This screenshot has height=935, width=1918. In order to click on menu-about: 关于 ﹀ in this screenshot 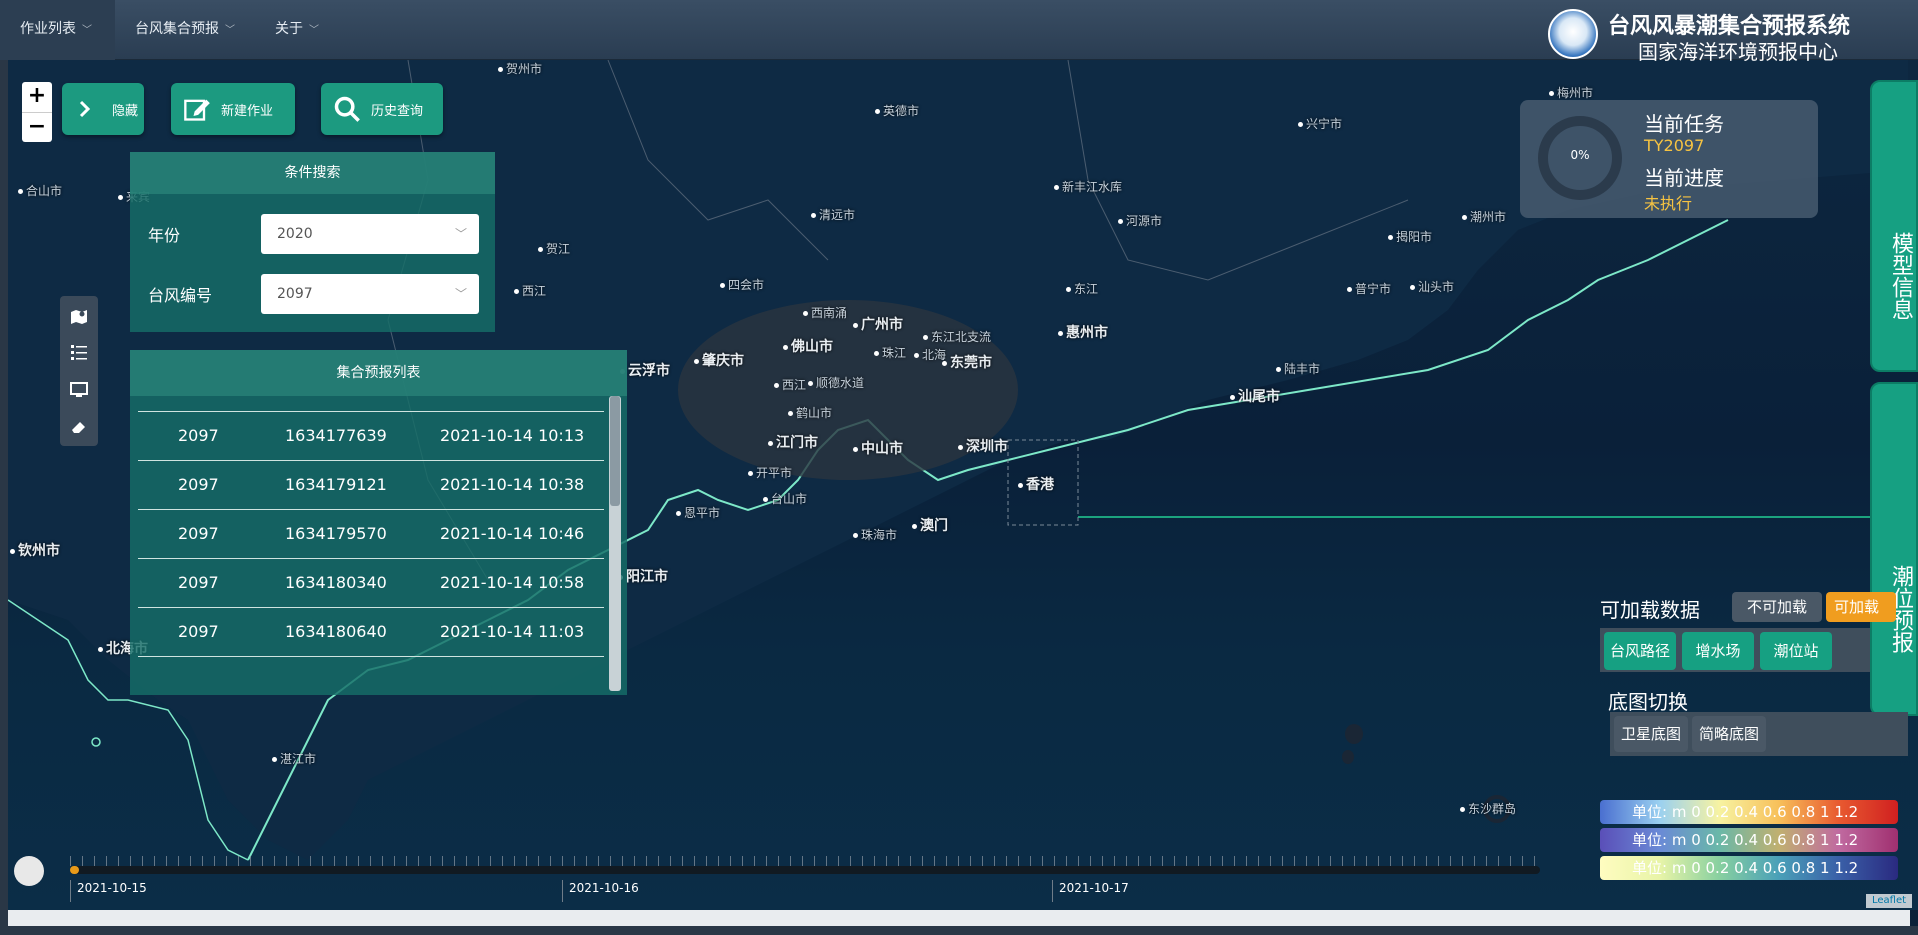, I will do `click(297, 30)`.